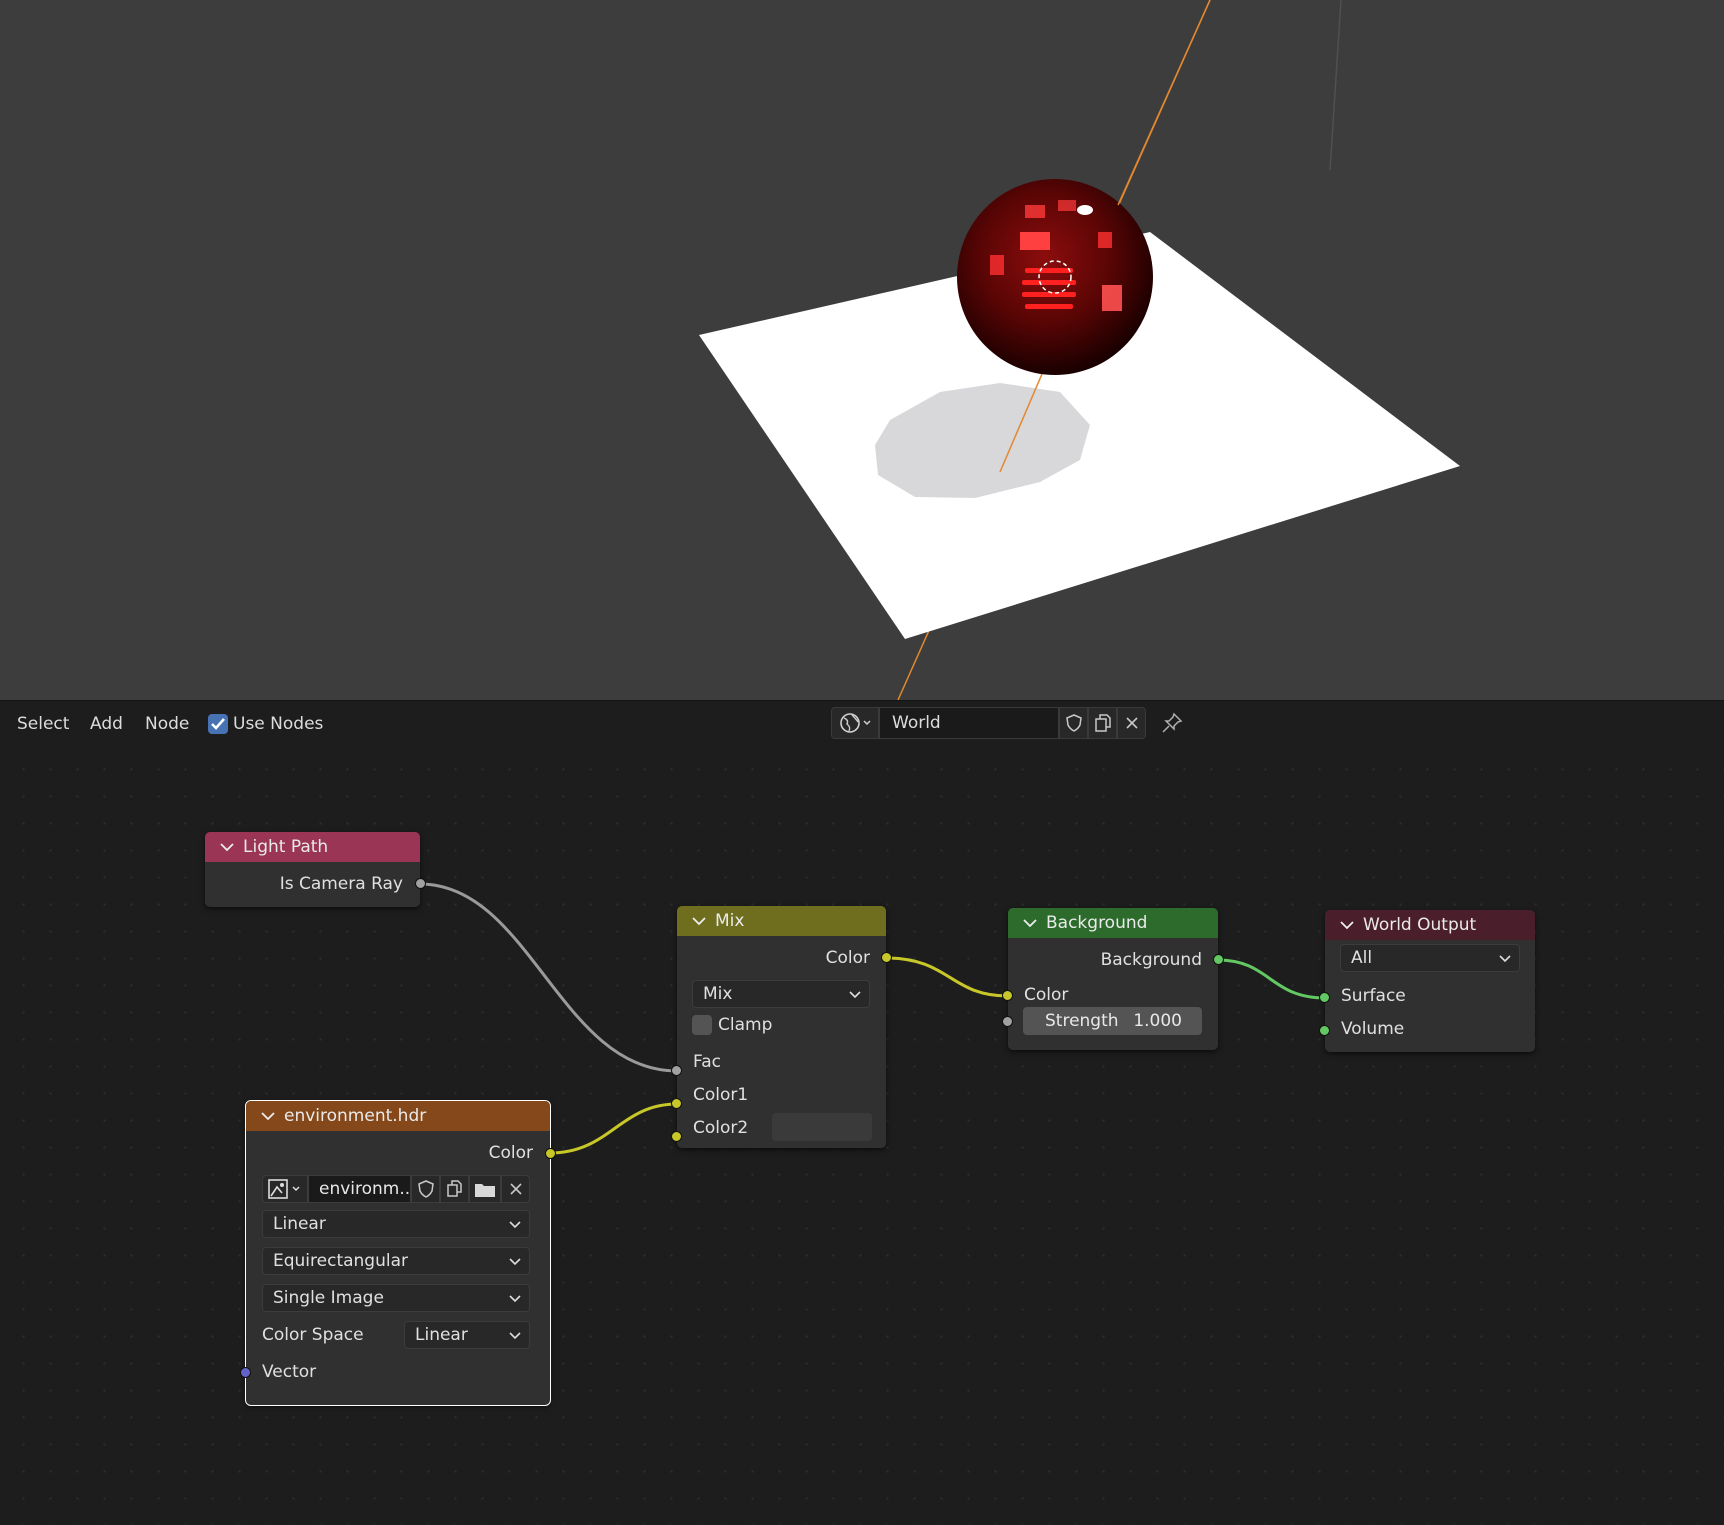 This screenshot has width=1724, height=1525. Describe the element at coordinates (441, 1335) in the screenshot. I see `color-space-value: Linear` at that location.